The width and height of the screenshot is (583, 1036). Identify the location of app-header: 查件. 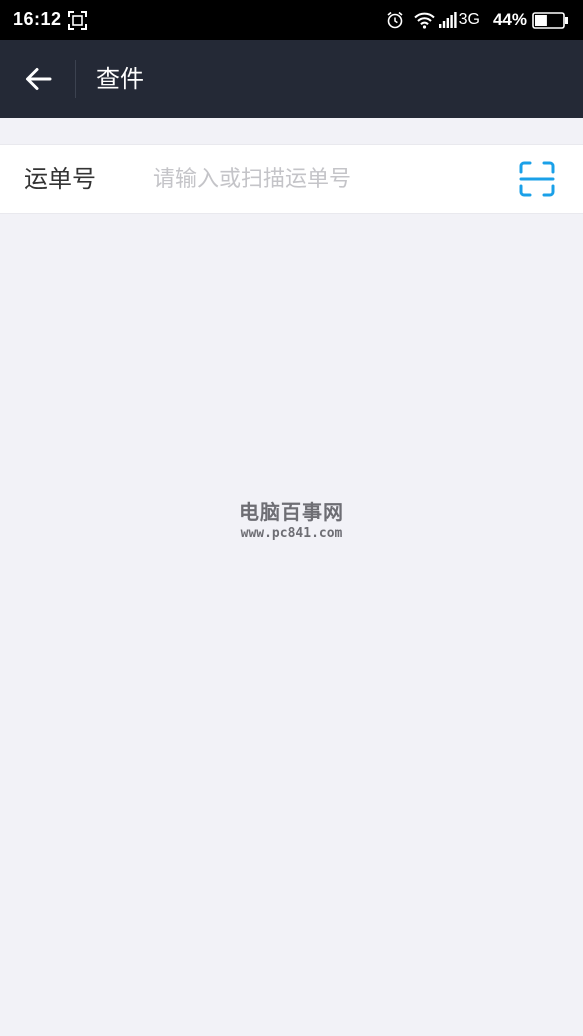
(291, 79).